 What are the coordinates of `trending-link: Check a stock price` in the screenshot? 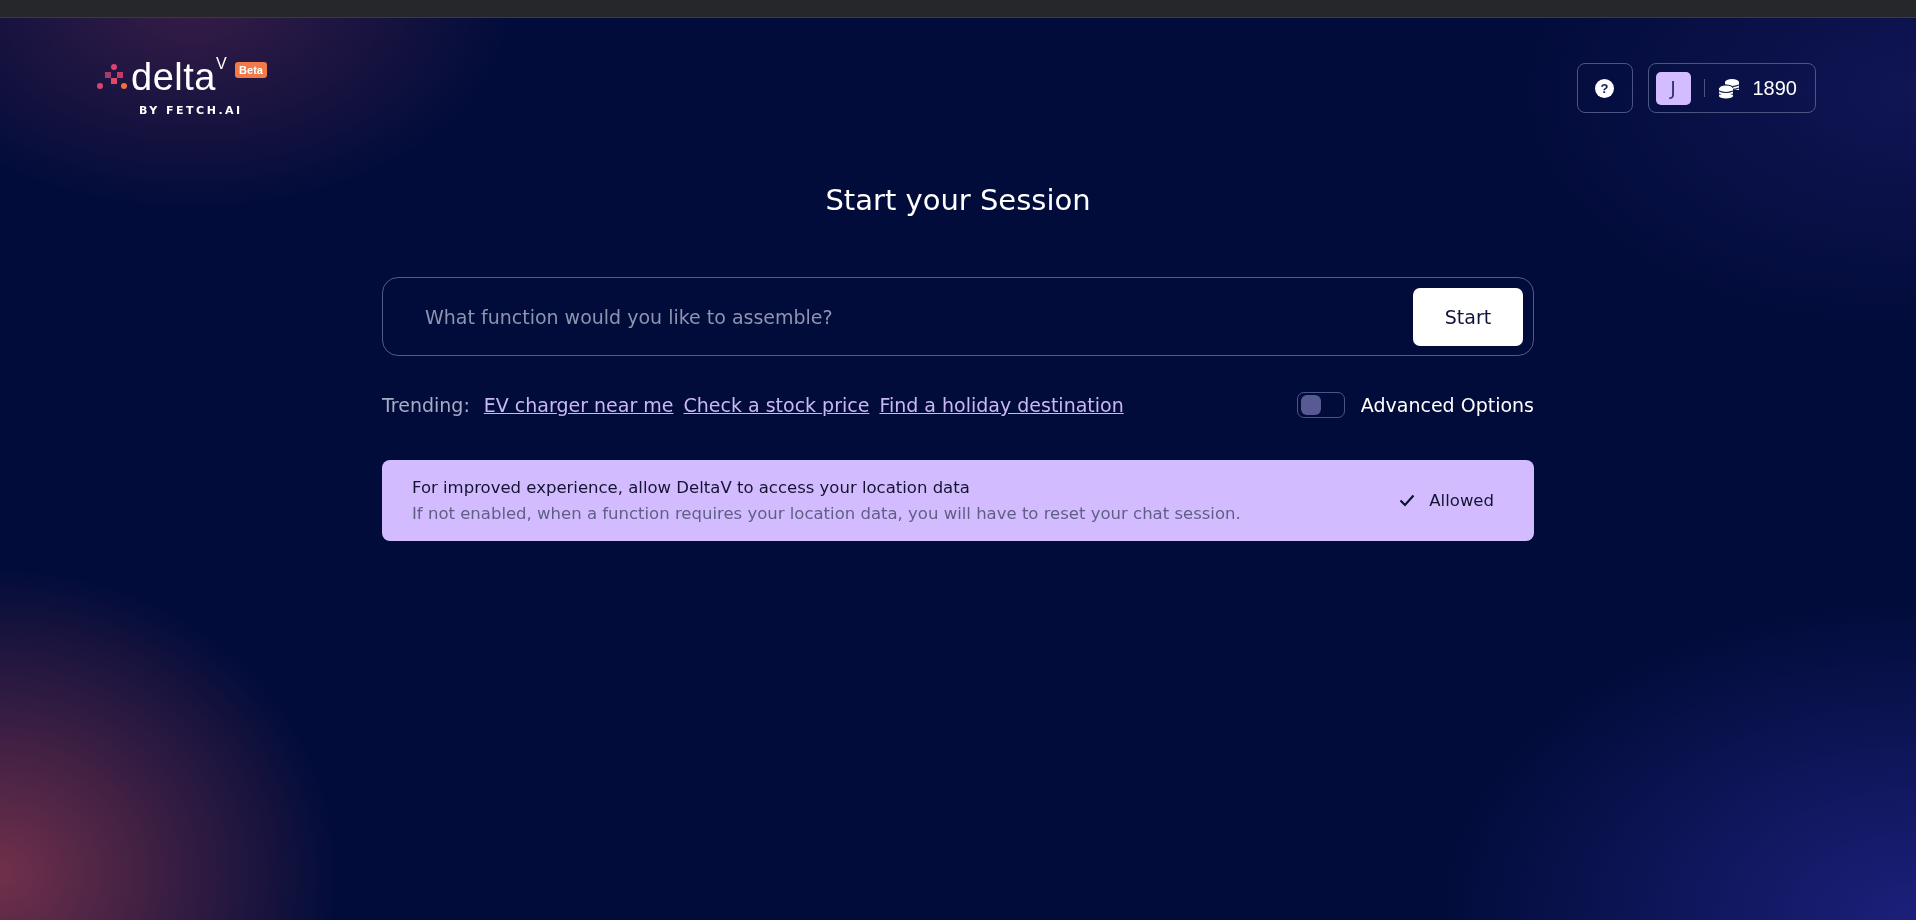 It's located at (776, 405).